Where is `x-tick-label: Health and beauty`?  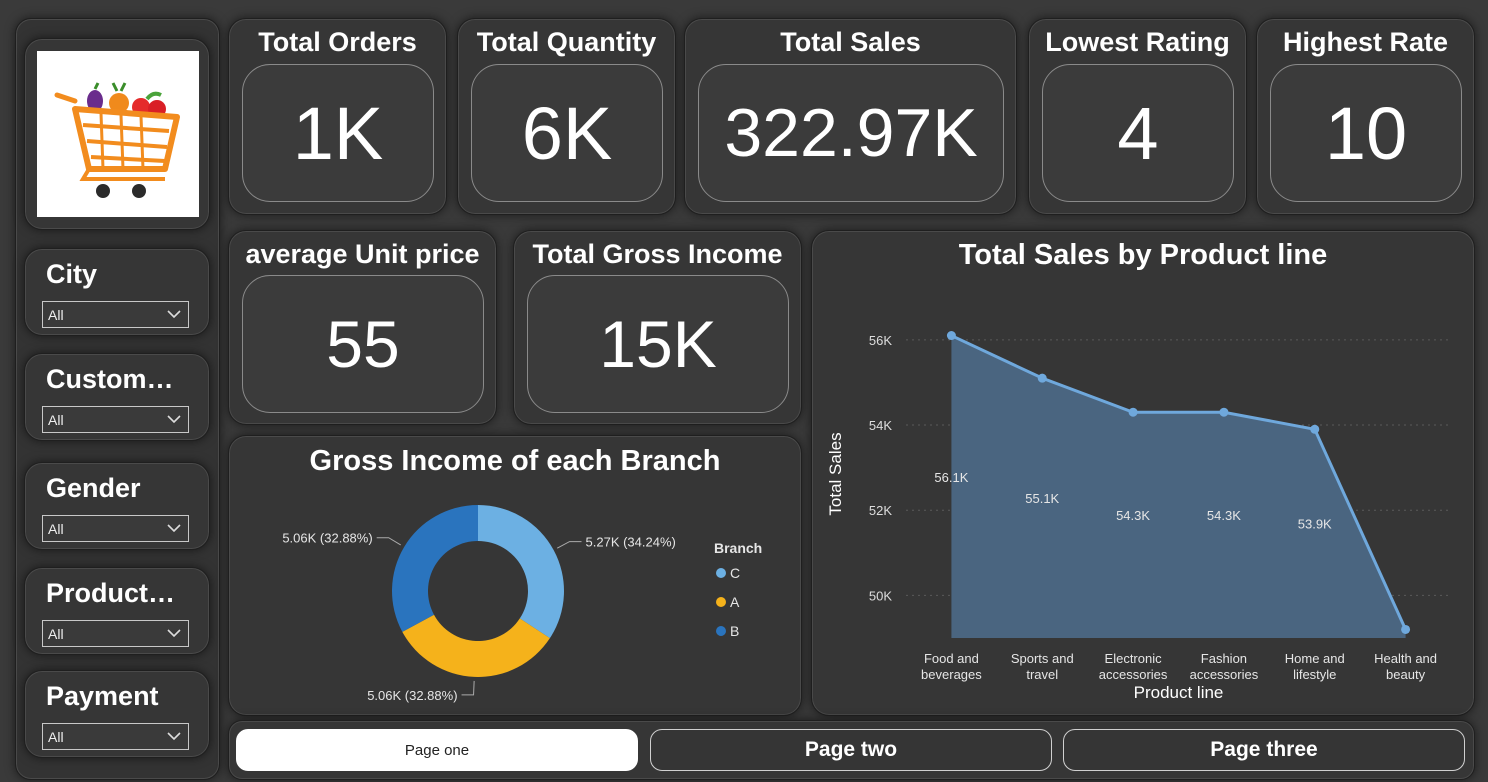 x-tick-label: Health and beauty is located at coordinates (1405, 666).